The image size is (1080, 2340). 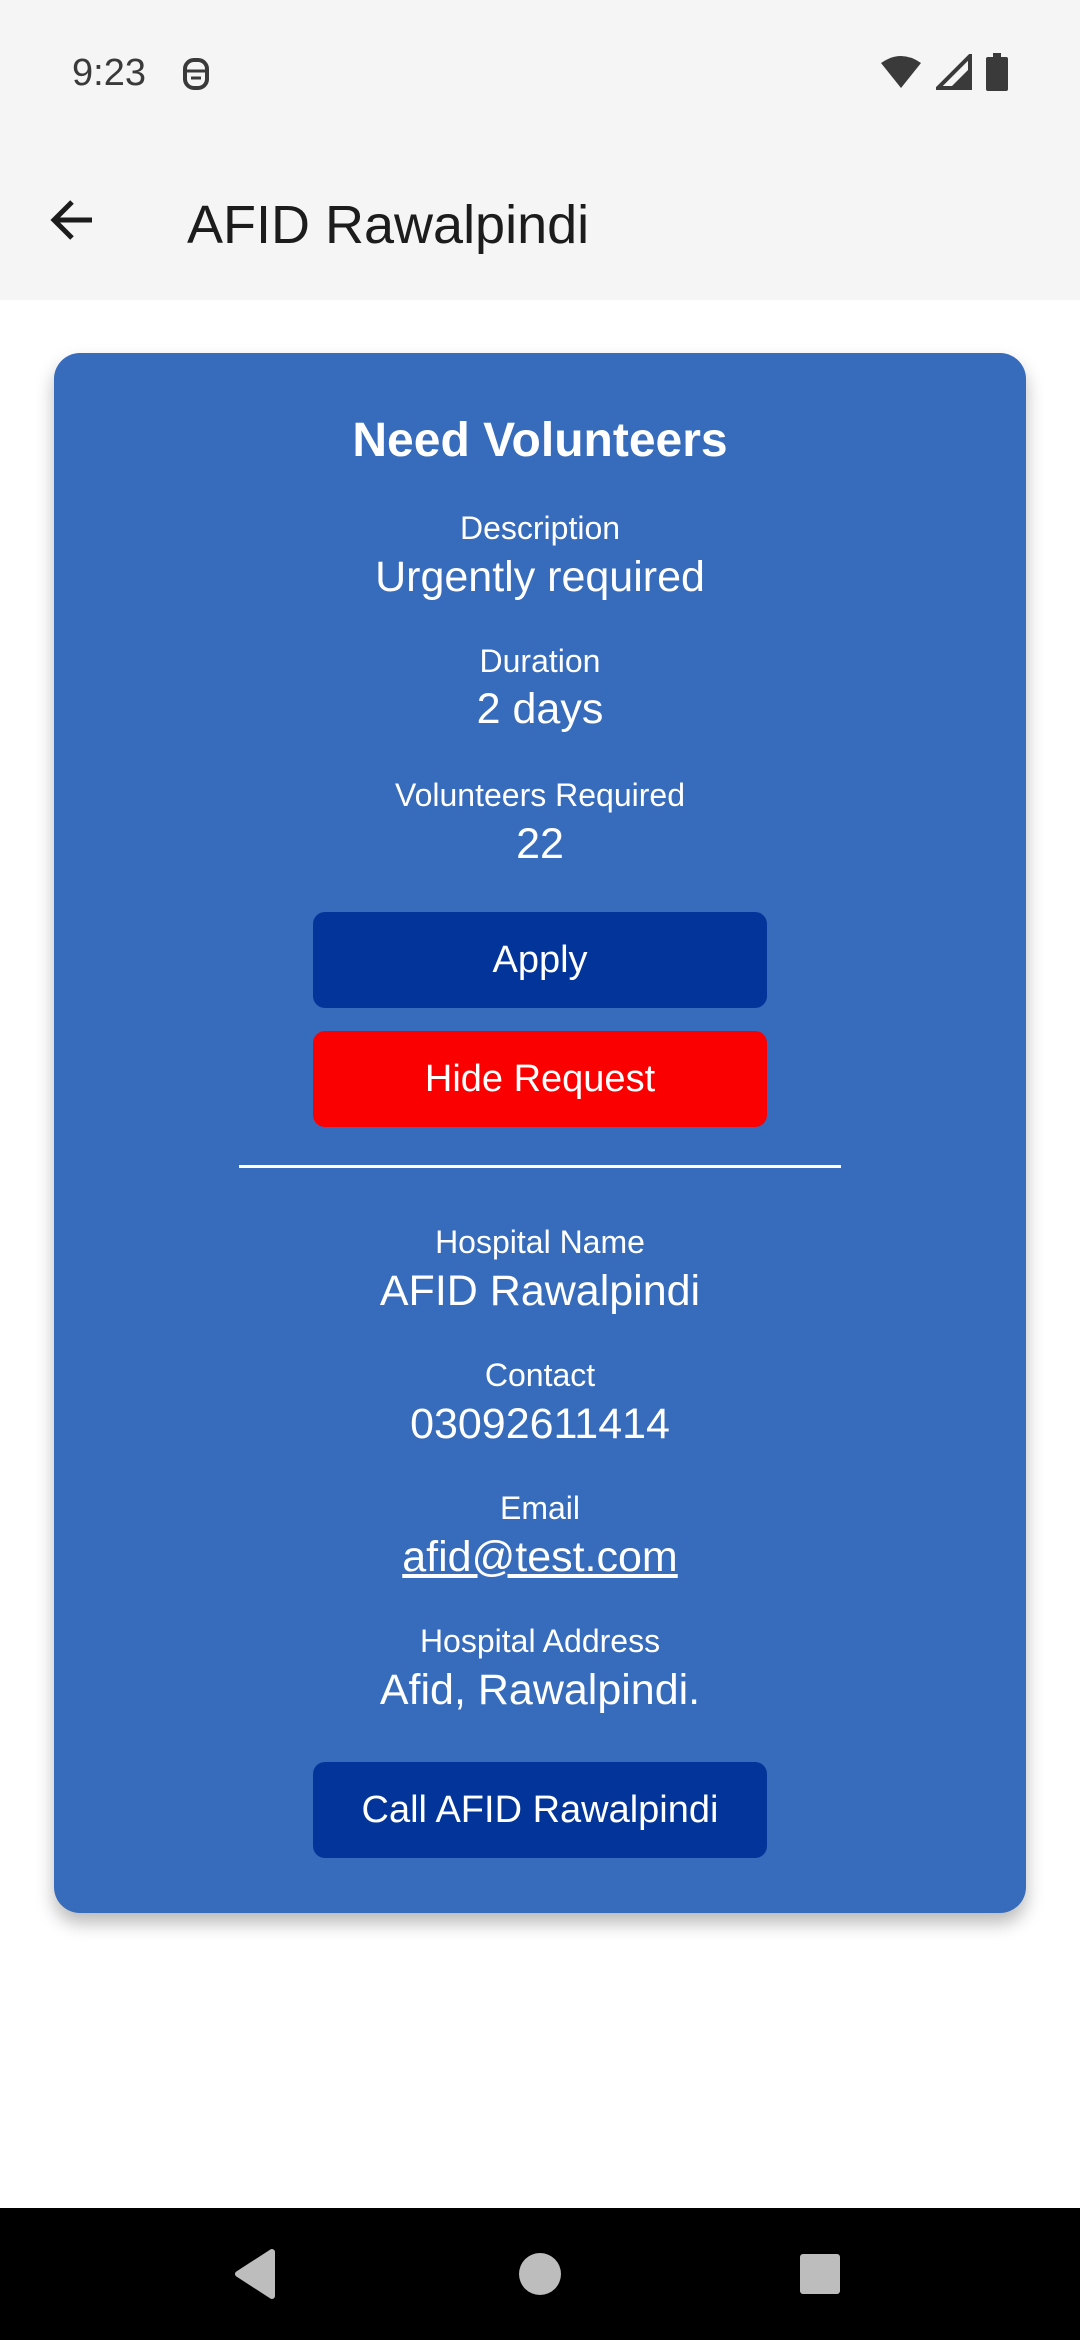 I want to click on recents-square-icon, so click(x=820, y=2274).